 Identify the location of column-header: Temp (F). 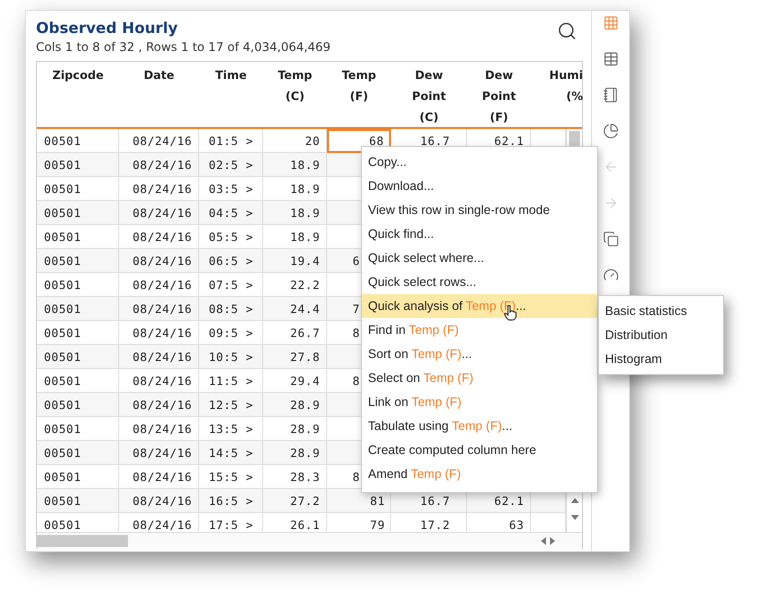
(359, 94).